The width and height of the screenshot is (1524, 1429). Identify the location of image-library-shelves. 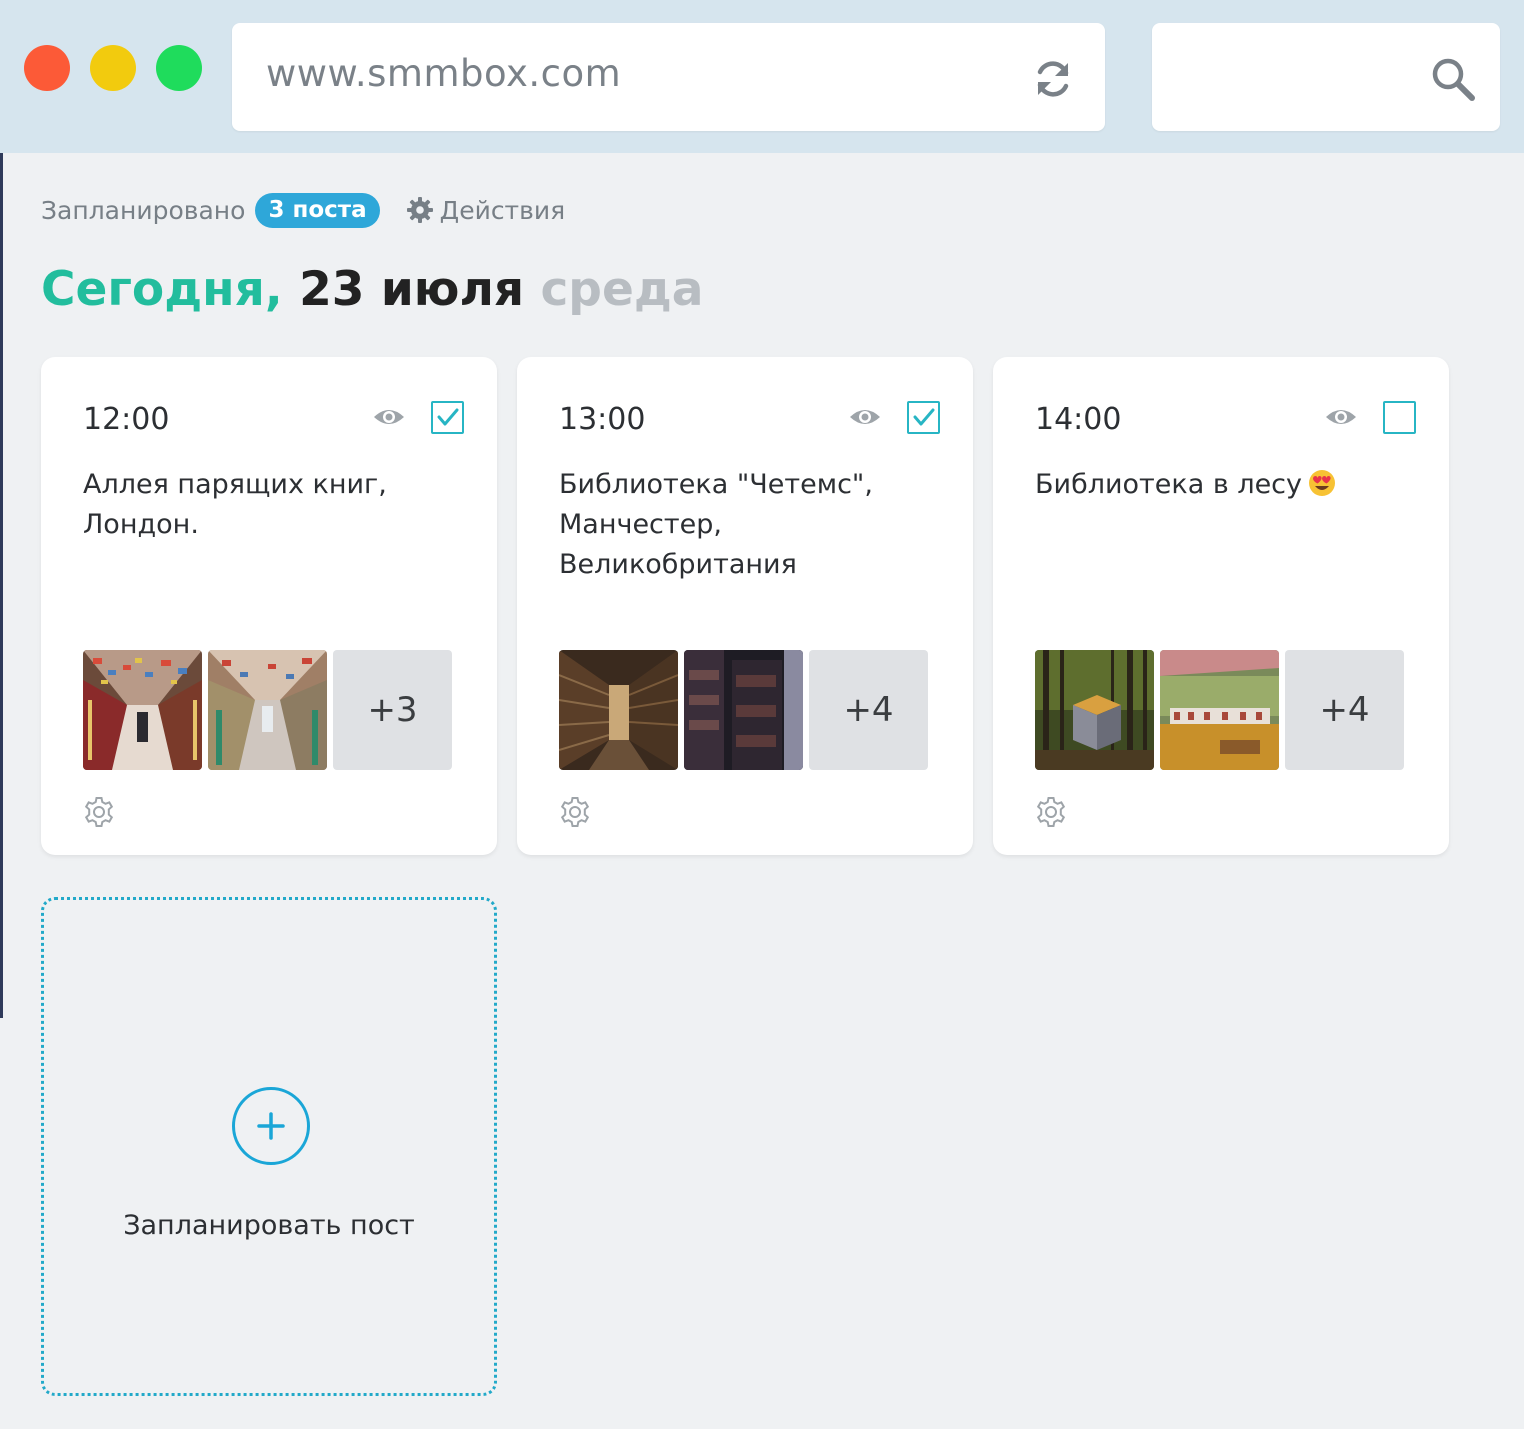
(743, 710).